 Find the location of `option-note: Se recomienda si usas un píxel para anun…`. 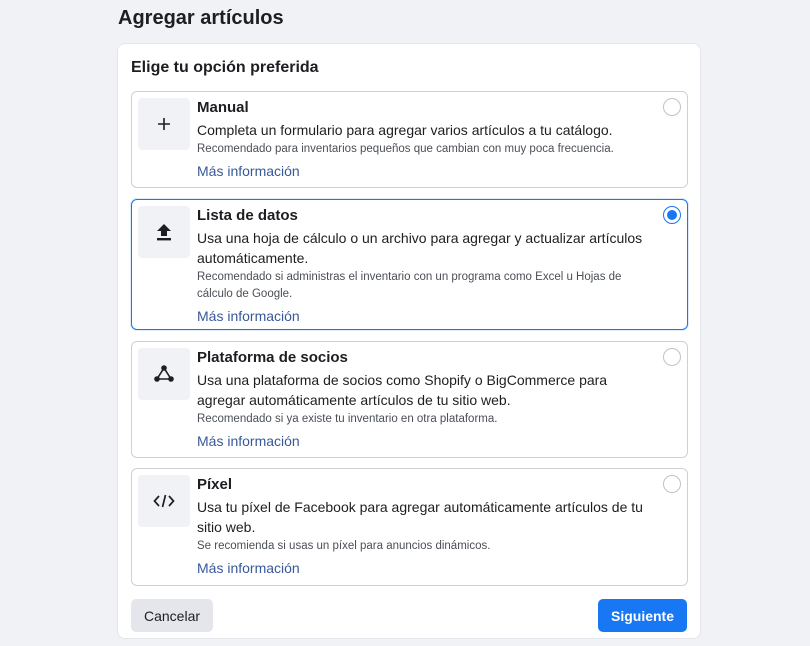

option-note: Se recomienda si usas un píxel para anun… is located at coordinates (344, 546).